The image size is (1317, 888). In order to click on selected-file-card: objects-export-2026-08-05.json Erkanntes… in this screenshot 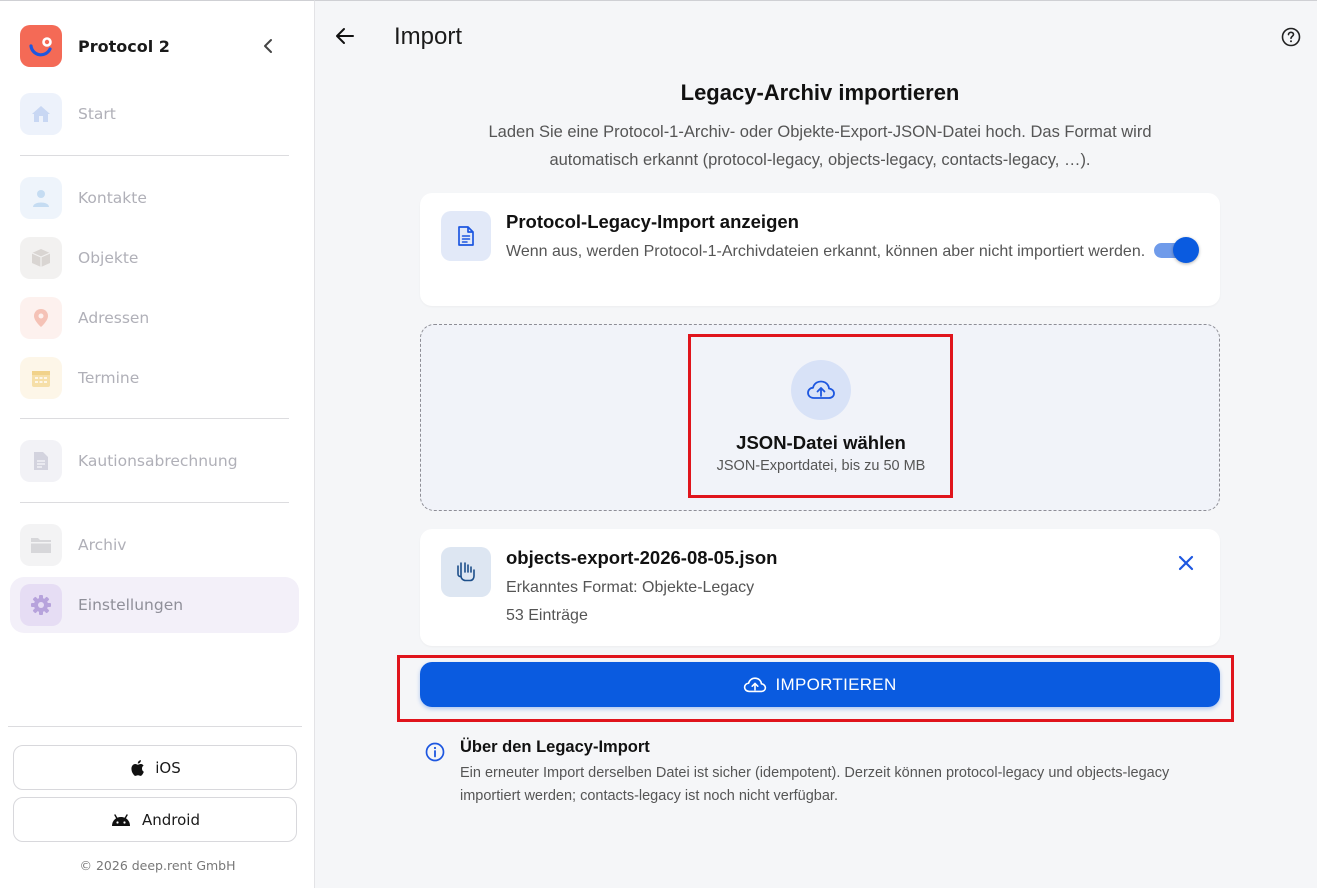, I will do `click(820, 587)`.